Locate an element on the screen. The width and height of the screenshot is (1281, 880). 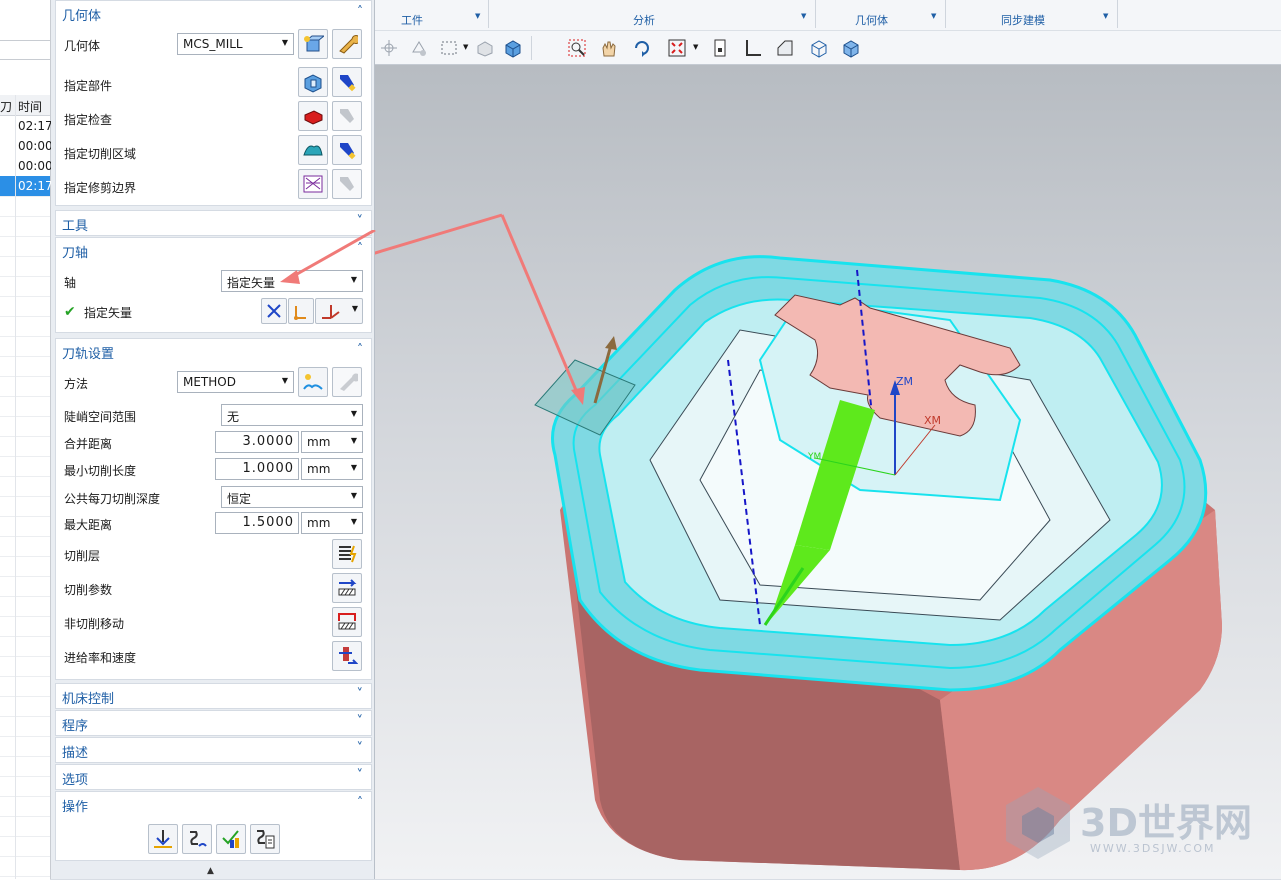
display-cut-area-button is located at coordinates (347, 150).